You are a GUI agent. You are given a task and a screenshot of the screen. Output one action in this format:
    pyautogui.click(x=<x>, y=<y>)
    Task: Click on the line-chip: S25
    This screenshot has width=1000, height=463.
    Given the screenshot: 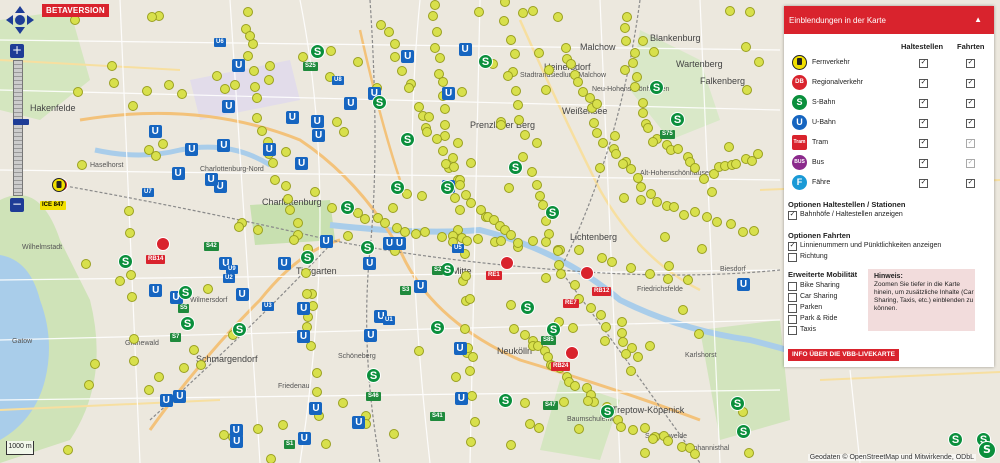 What is the action you would take?
    pyautogui.click(x=310, y=66)
    